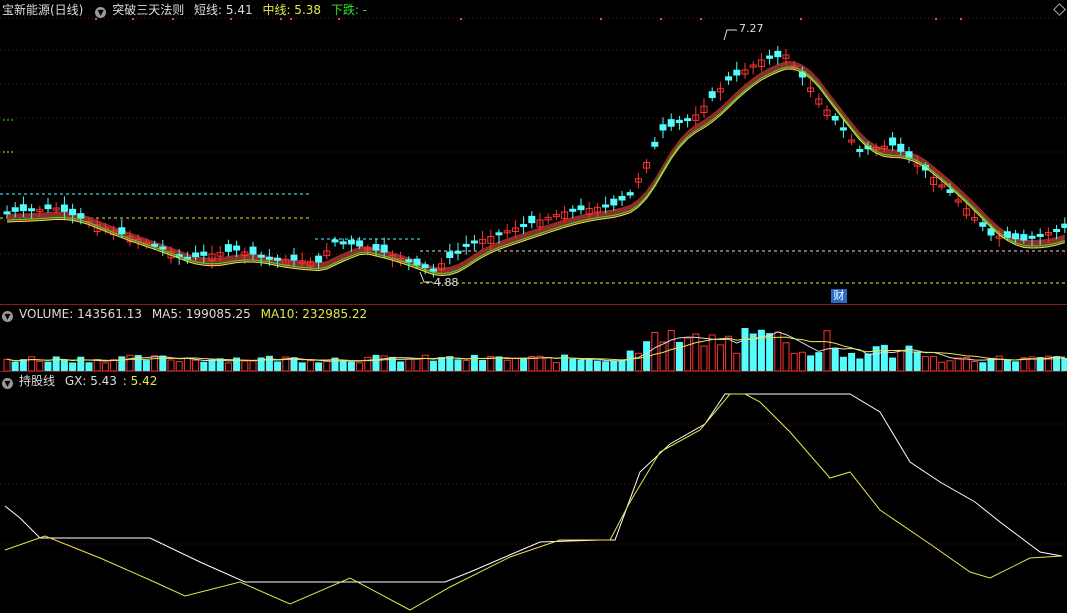 Image resolution: width=1067 pixels, height=613 pixels. I want to click on mid-line-value: 中线: 5.38, so click(292, 10).